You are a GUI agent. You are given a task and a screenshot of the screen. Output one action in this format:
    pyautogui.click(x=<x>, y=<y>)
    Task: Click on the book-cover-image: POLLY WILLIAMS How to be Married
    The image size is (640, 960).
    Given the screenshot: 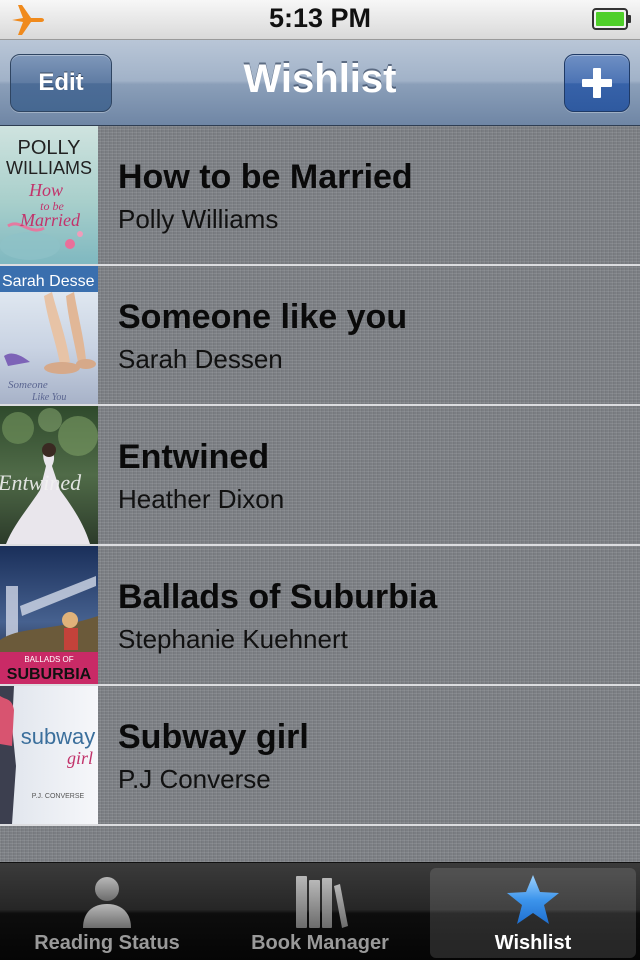 What is the action you would take?
    pyautogui.click(x=49, y=195)
    